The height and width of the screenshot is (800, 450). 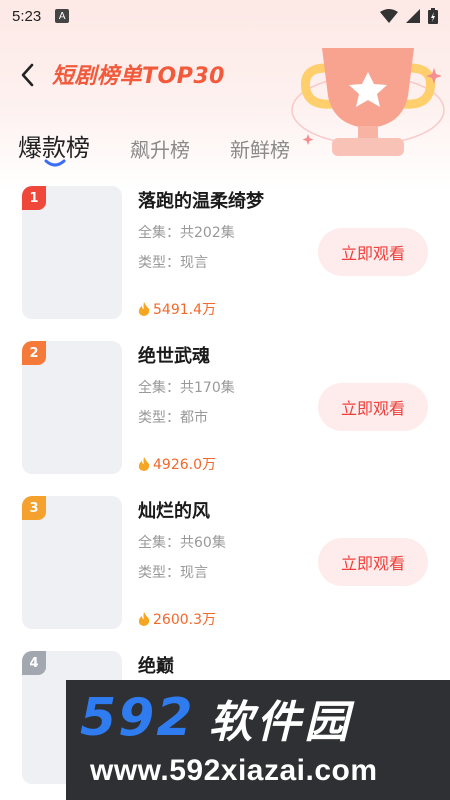 I want to click on drama-title: 落跑的温柔绮梦, so click(x=201, y=200).